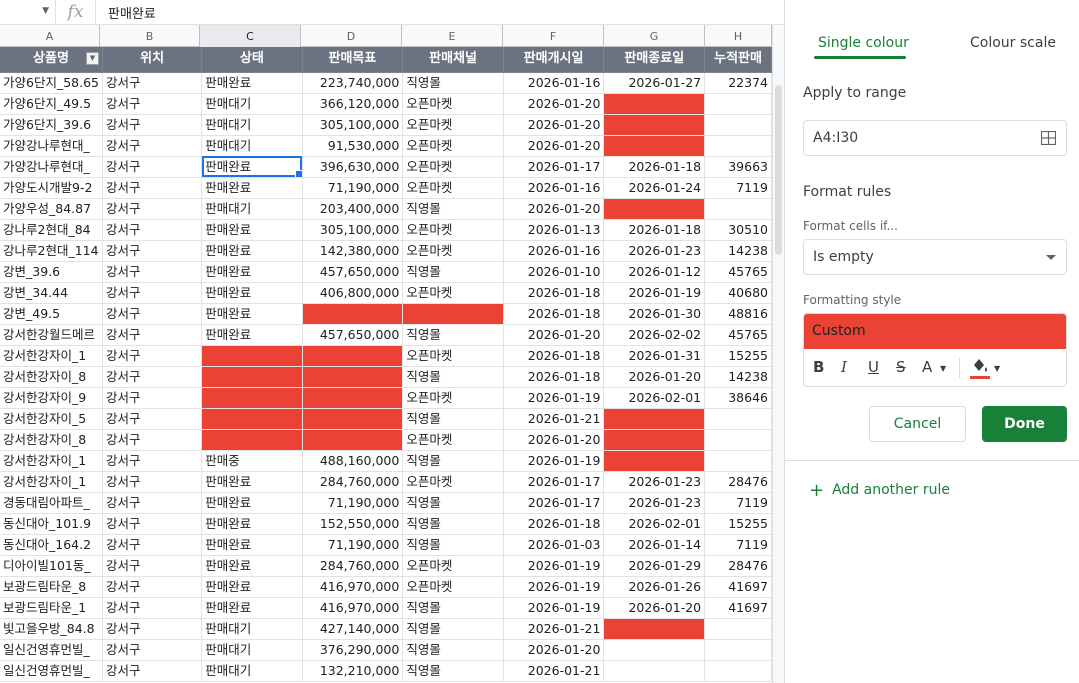 The height and width of the screenshot is (683, 1079). I want to click on table-cell: 동신대아_164.2, so click(51, 545).